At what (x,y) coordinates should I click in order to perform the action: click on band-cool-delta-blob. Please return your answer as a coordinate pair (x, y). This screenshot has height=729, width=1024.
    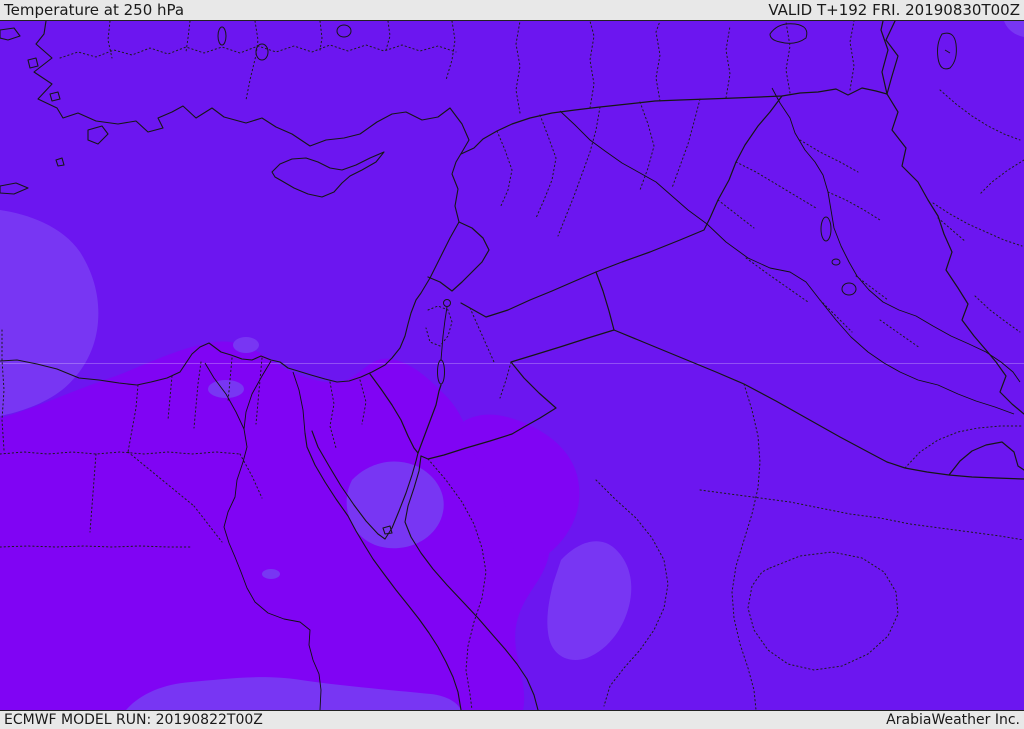
    Looking at the image, I should click on (246, 345).